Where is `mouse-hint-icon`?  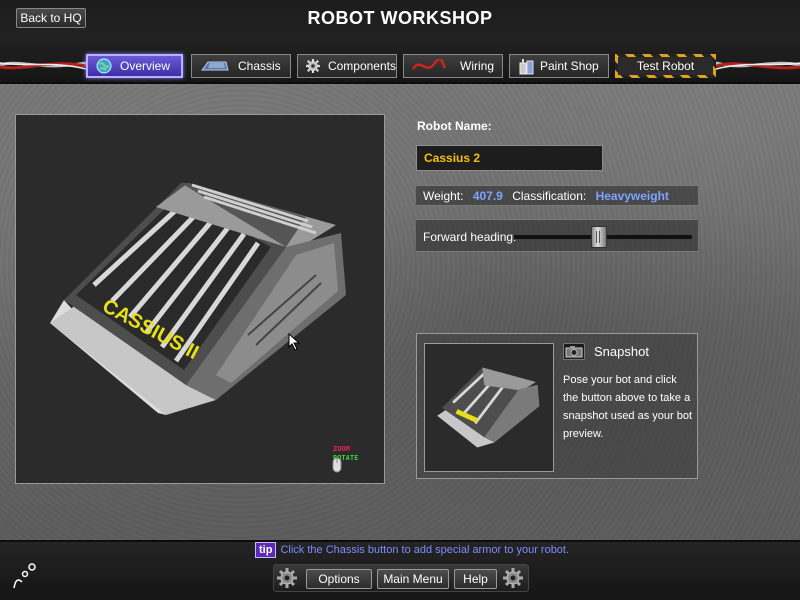
mouse-hint-icon is located at coordinates (337, 465).